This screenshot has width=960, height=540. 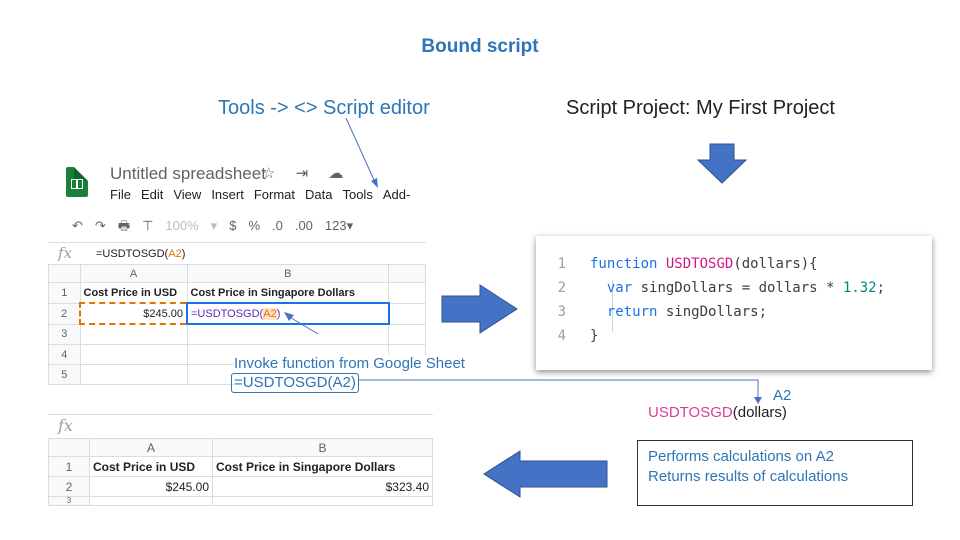 I want to click on function-signature: USDTOSGD(dollars), so click(x=717, y=412).